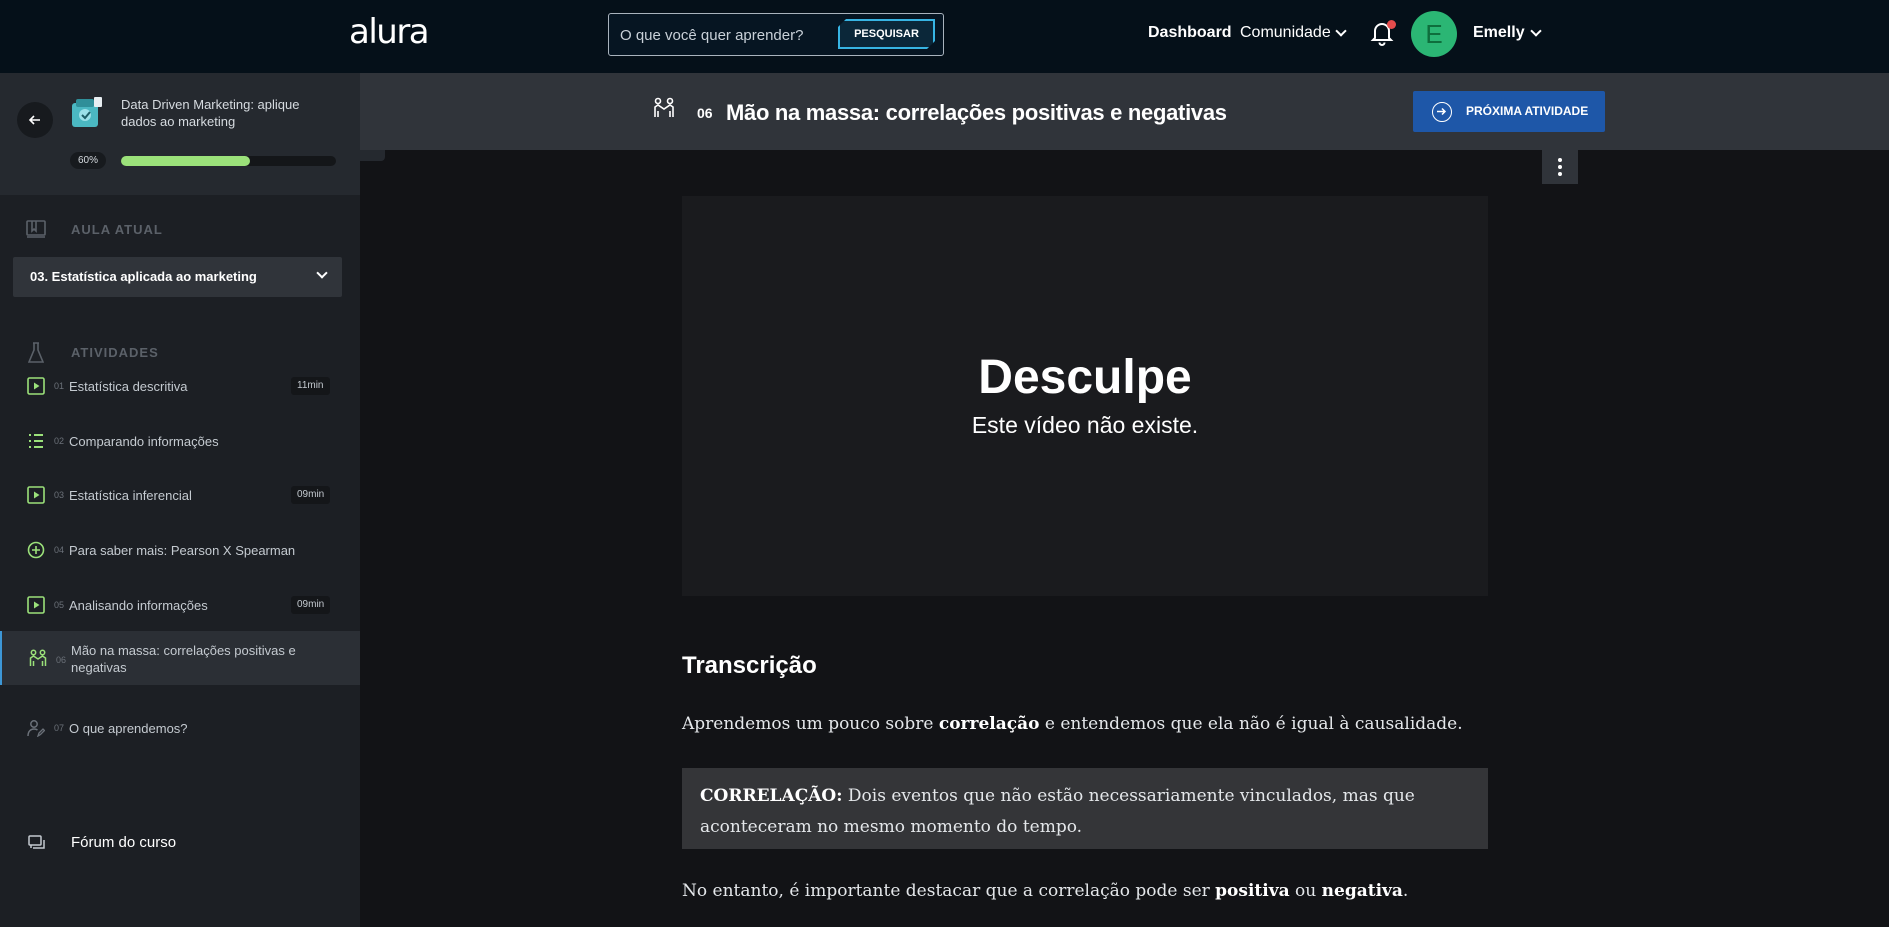 The width and height of the screenshot is (1889, 927). I want to click on forum-link: Fórum do curso, so click(180, 843).